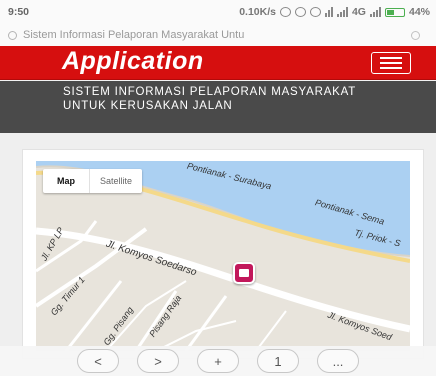 Image resolution: width=436 pixels, height=376 pixels. Describe the element at coordinates (334, 12) in the screenshot. I see `status-indicators: 0.10K/s 4G 44%` at that location.